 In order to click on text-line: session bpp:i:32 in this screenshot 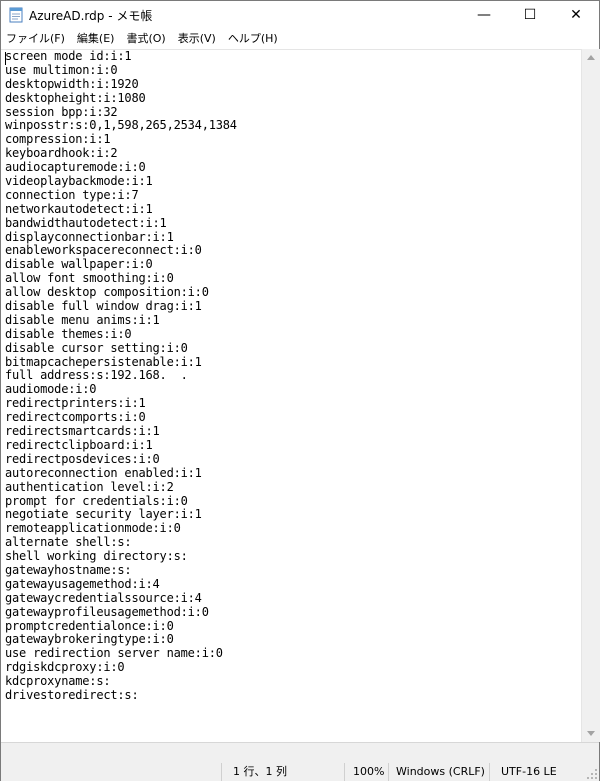, I will do `click(61, 111)`.